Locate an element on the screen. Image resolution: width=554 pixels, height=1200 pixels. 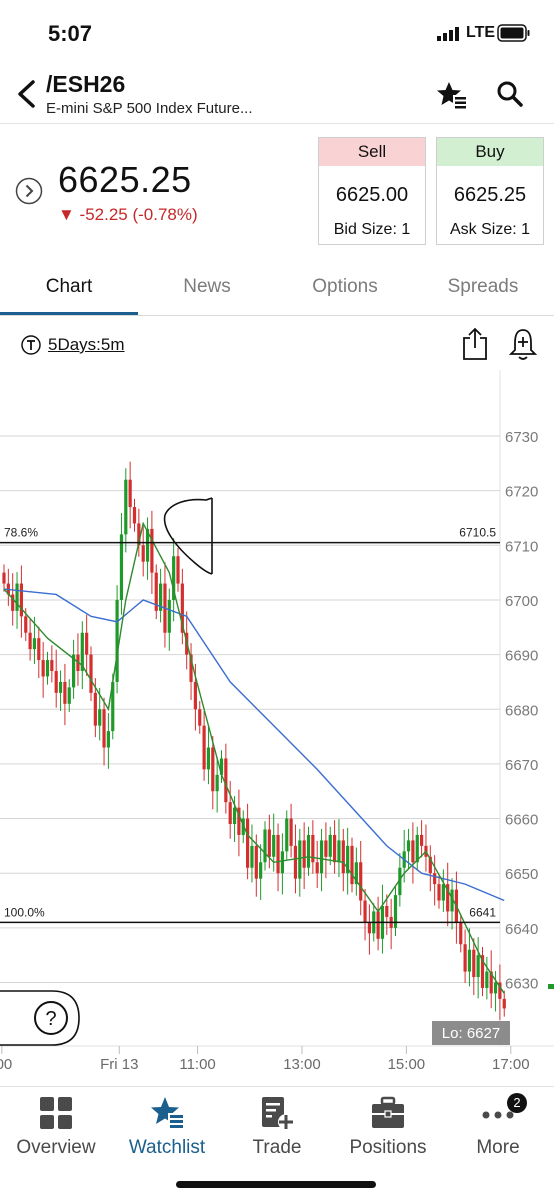
expand-chevron-icon is located at coordinates (29, 191).